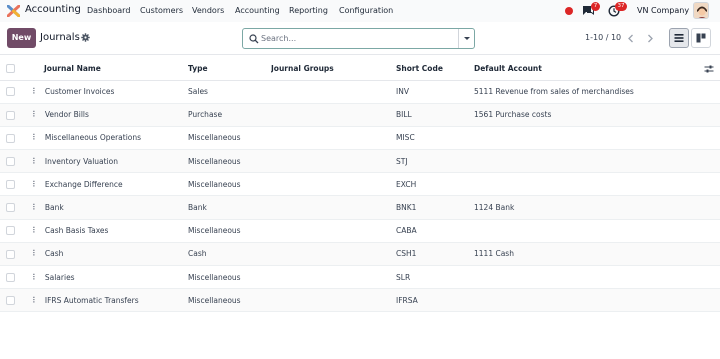 Image resolution: width=720 pixels, height=359 pixels. What do you see at coordinates (701, 38) in the screenshot?
I see `kanban-view-button` at bounding box center [701, 38].